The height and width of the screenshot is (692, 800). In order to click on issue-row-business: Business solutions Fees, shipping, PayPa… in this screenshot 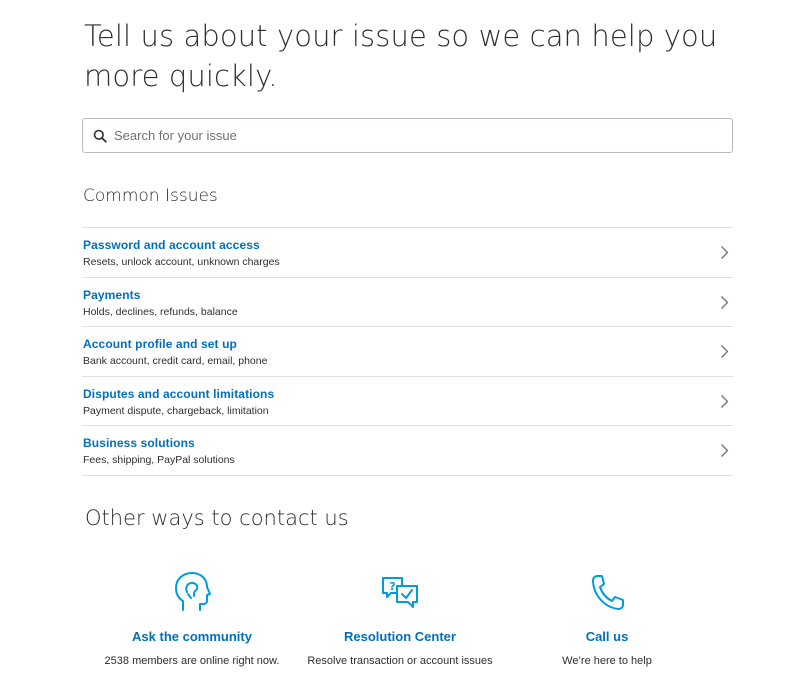, I will do `click(407, 451)`.